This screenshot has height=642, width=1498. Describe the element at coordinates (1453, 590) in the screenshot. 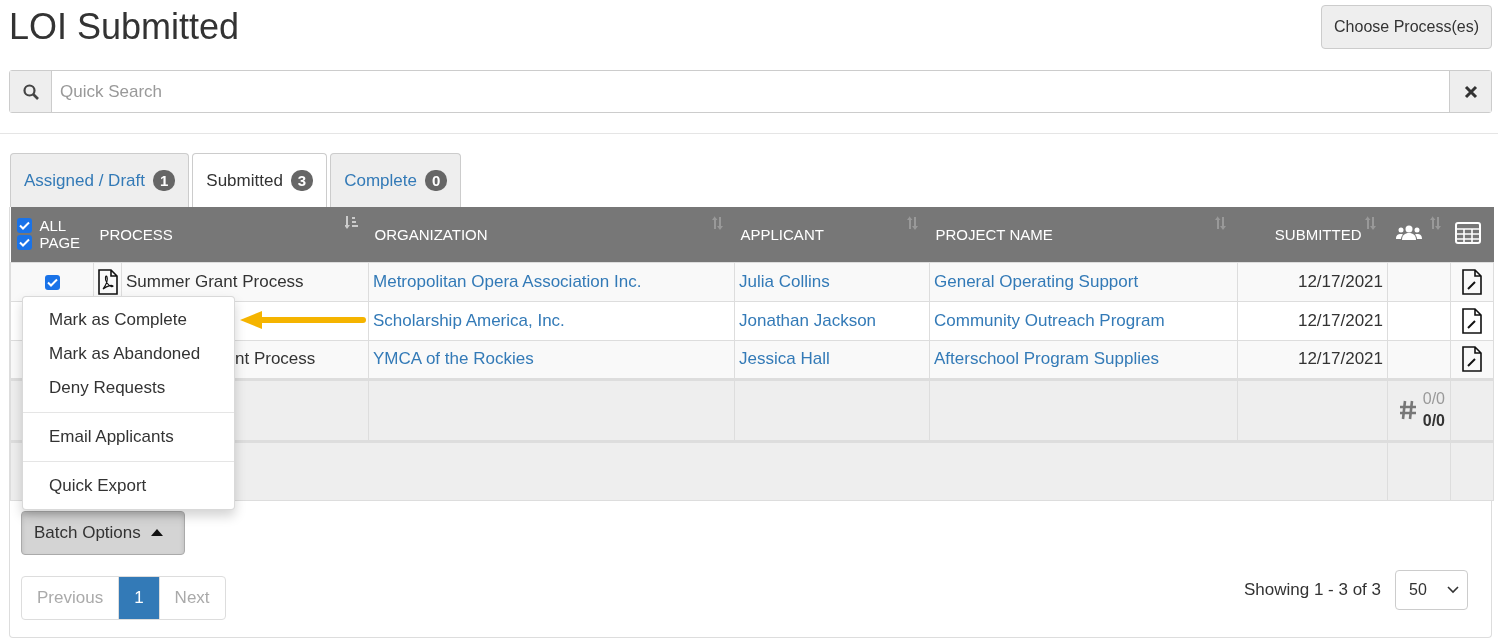

I see `chevron-down-icon` at that location.